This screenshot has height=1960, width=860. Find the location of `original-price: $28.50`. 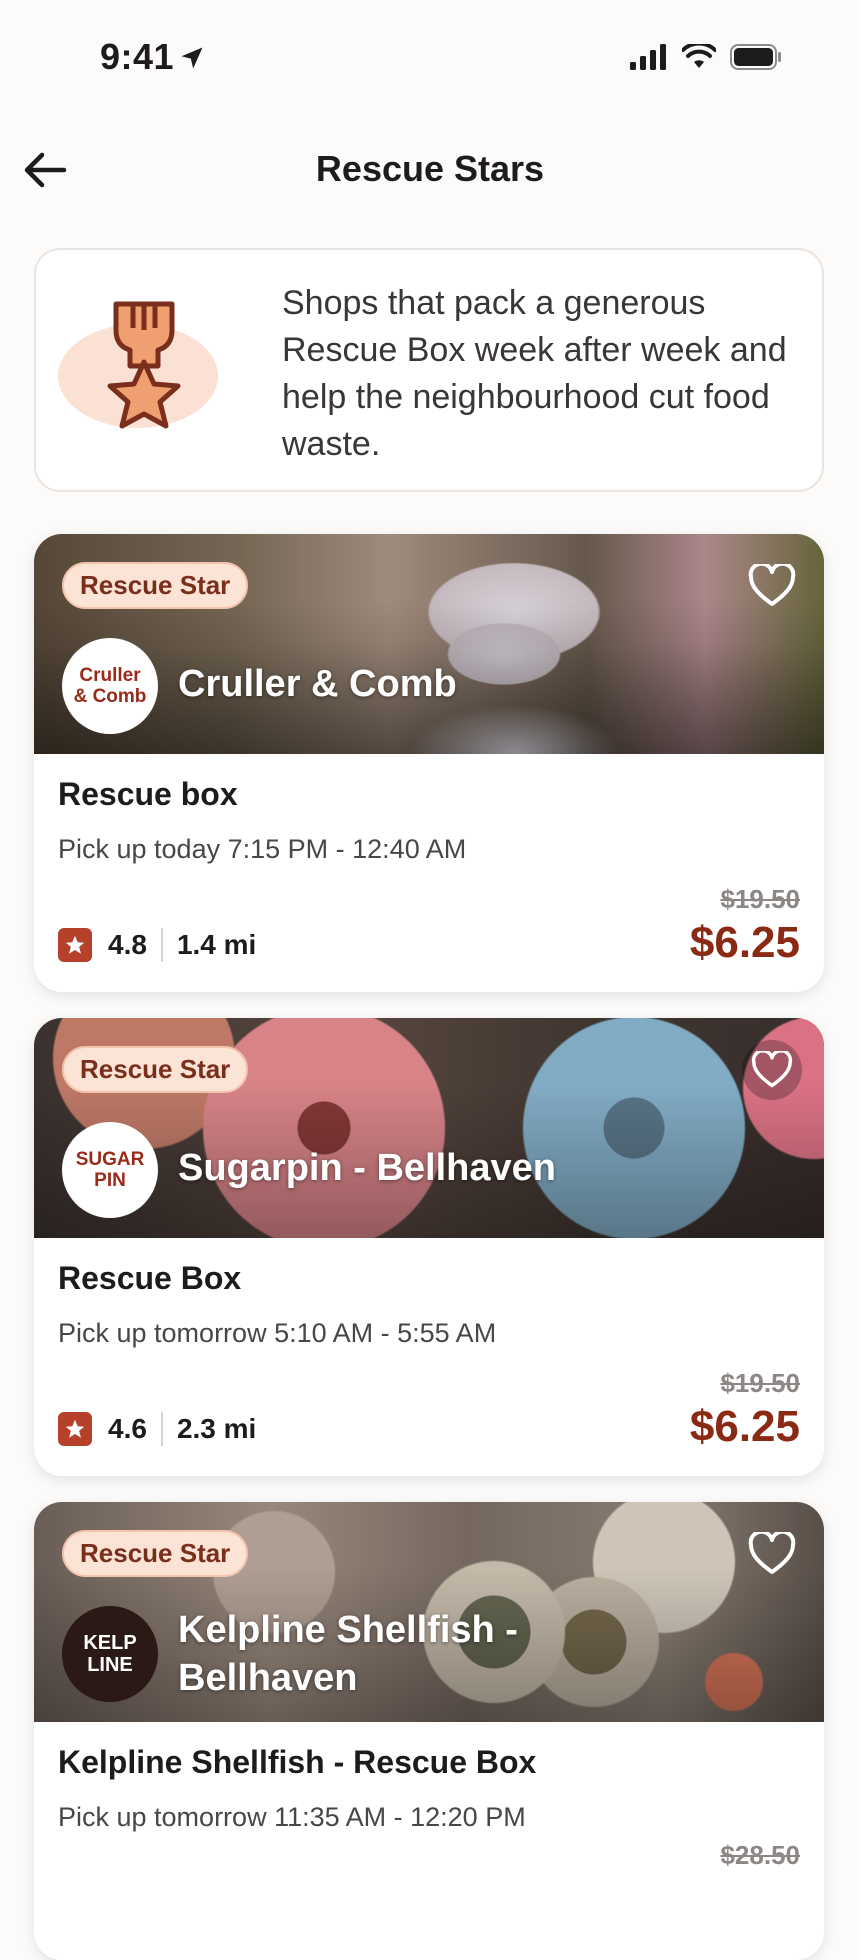

original-price: $28.50 is located at coordinates (760, 1855).